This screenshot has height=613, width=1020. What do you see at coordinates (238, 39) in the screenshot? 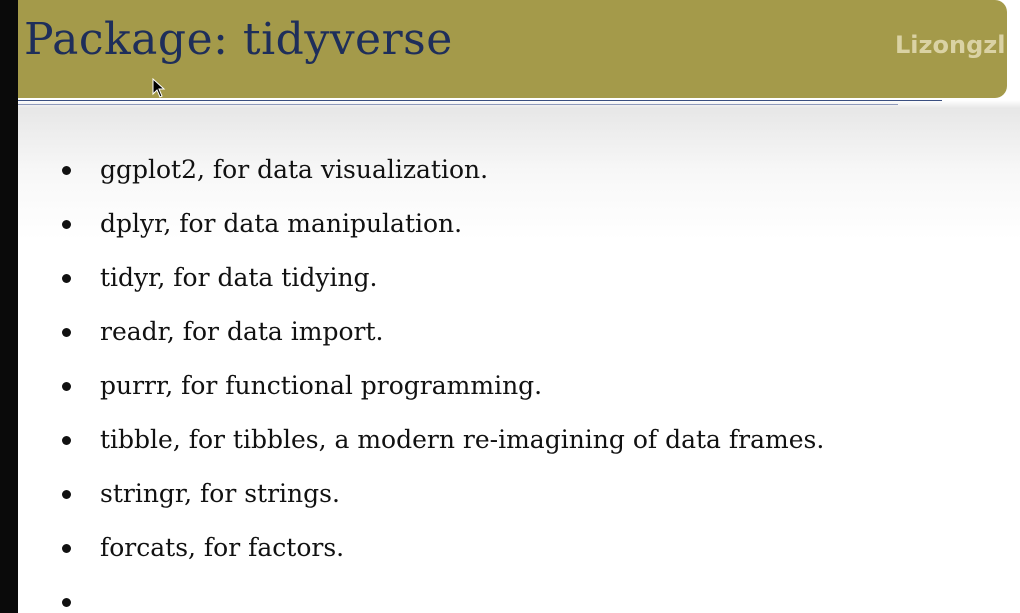
I see `slide-title: Package: tidyverse` at bounding box center [238, 39].